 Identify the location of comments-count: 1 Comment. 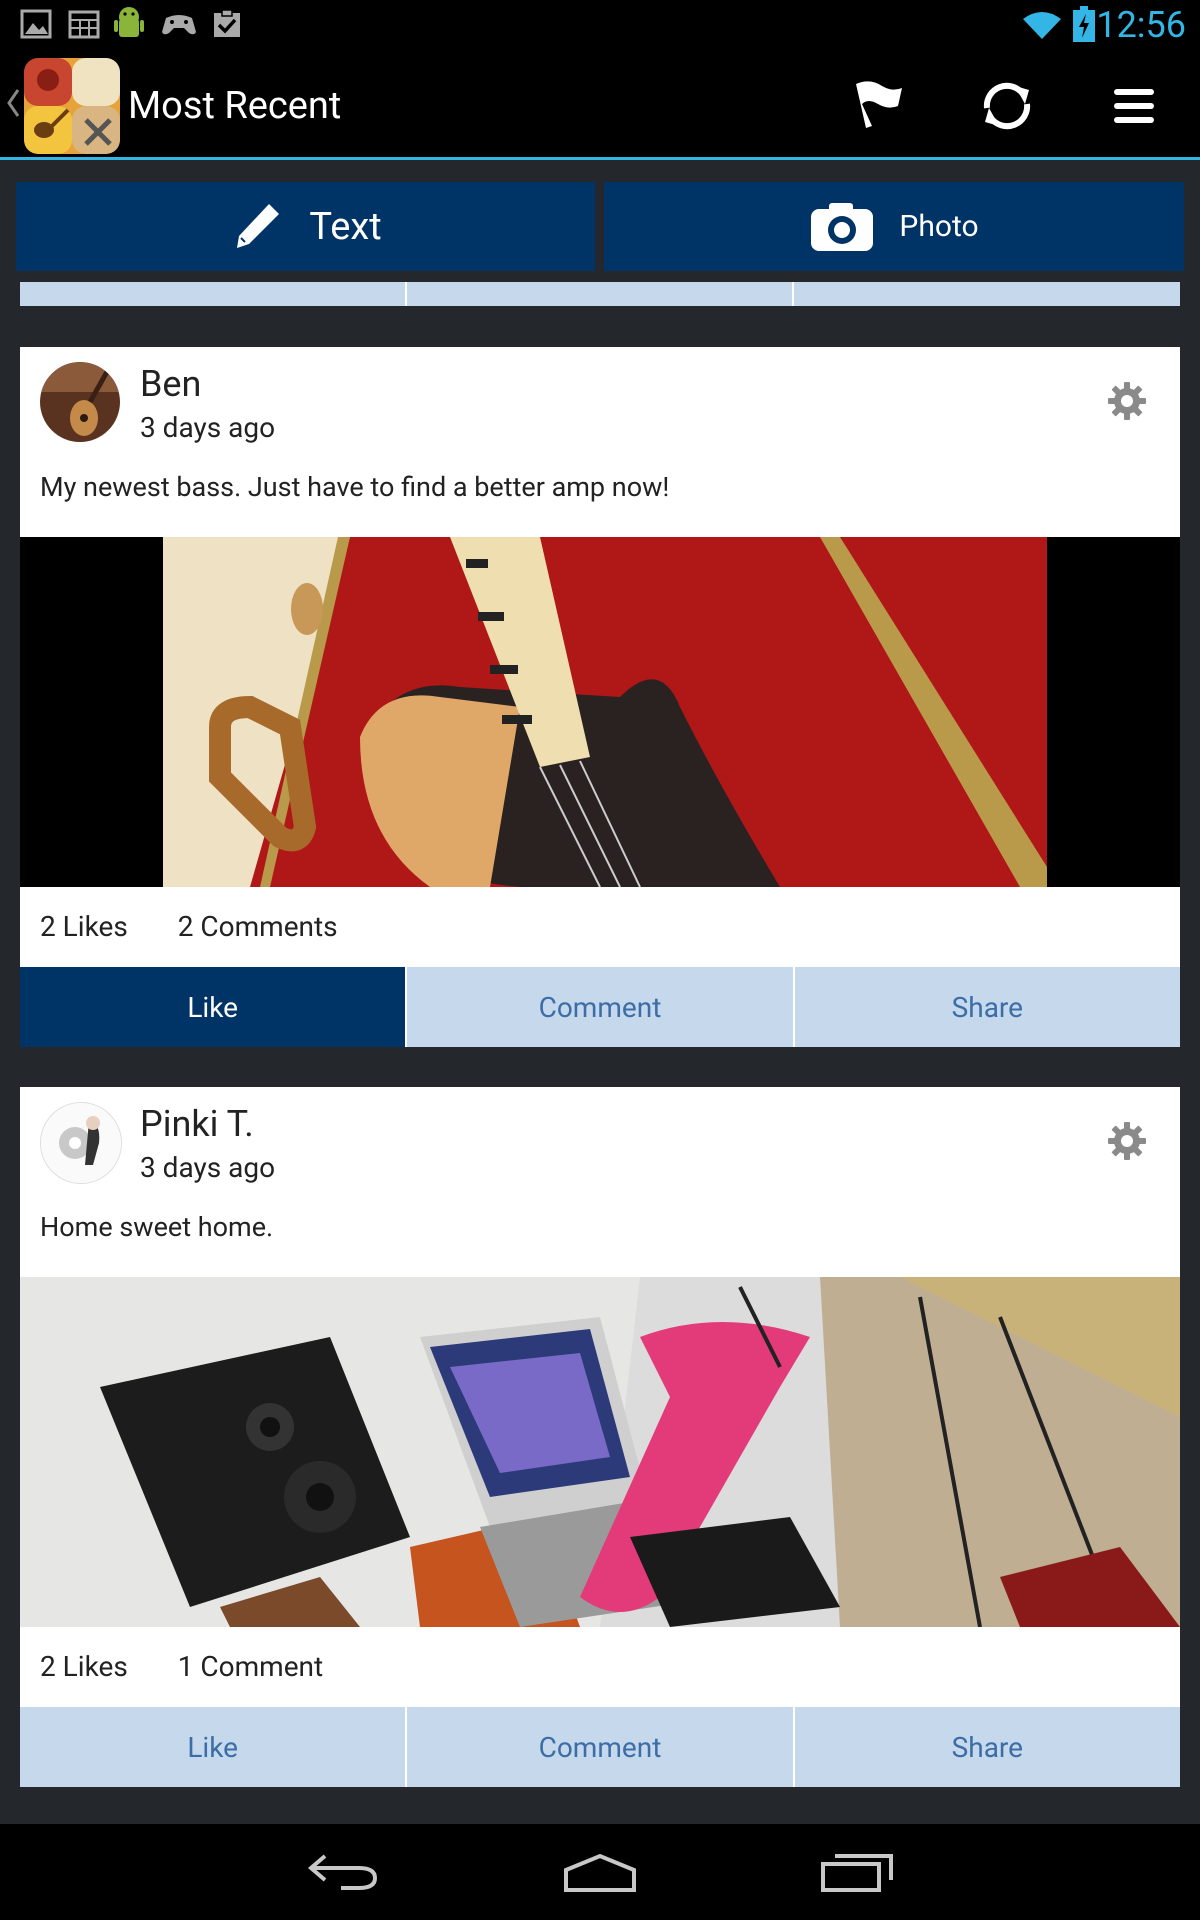
(250, 1666).